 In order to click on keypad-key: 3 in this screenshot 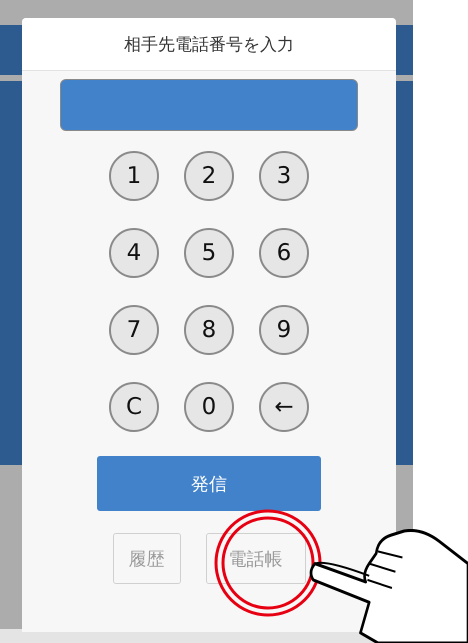, I will do `click(284, 176)`.